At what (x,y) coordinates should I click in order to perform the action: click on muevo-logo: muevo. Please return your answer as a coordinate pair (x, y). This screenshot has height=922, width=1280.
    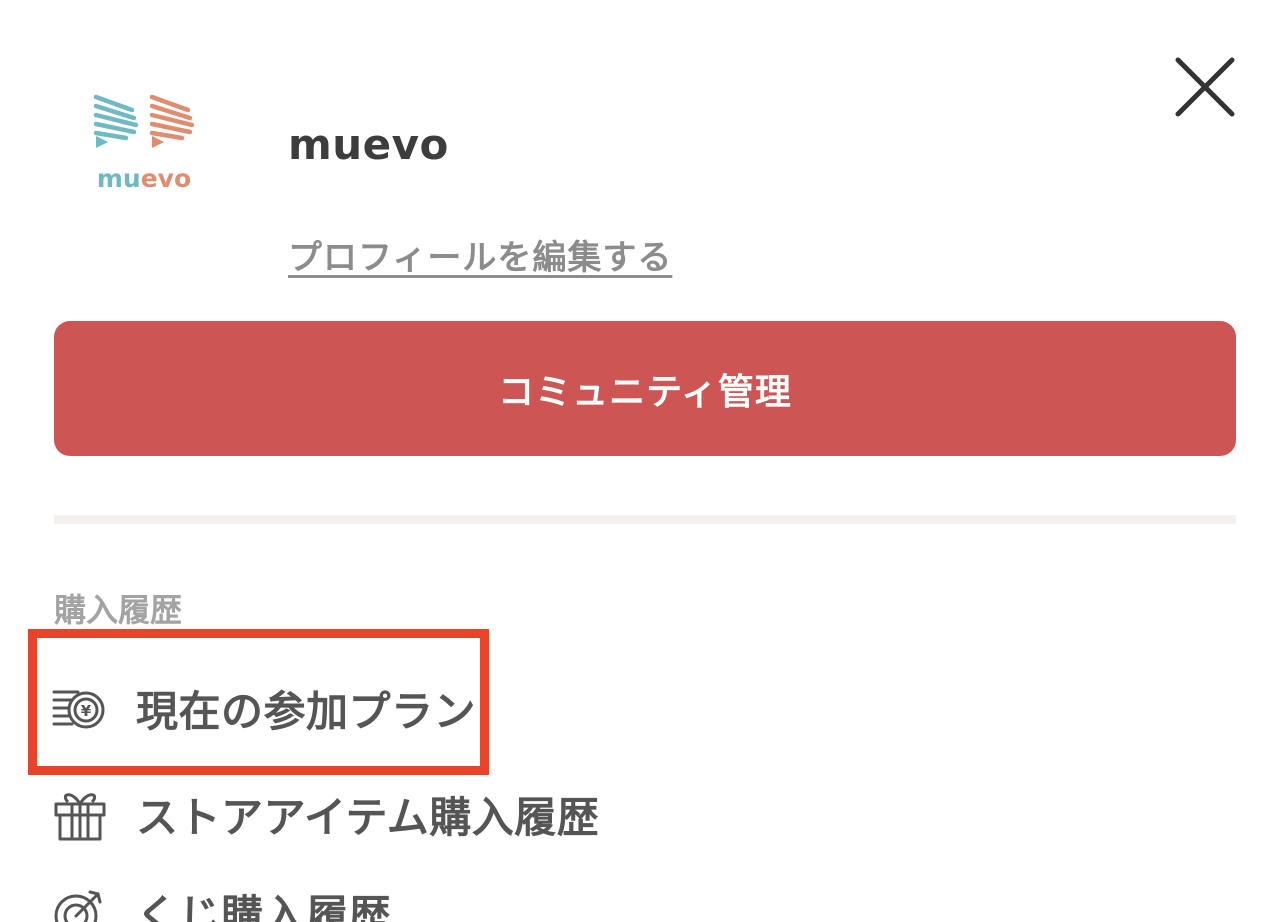
    Looking at the image, I should click on (144, 140).